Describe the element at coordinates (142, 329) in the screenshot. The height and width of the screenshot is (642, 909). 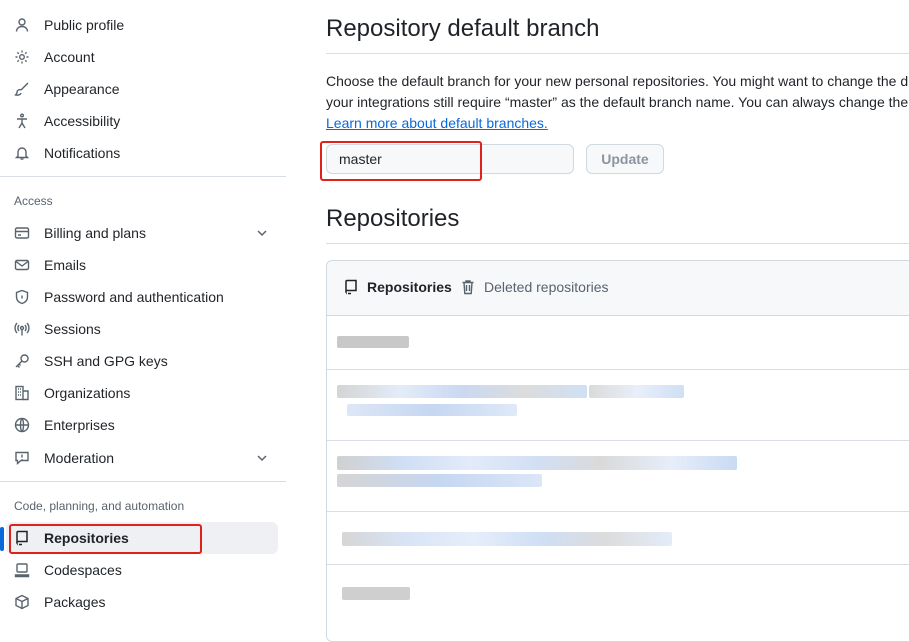
I see `sidebar-item-sessions: Sessions` at that location.